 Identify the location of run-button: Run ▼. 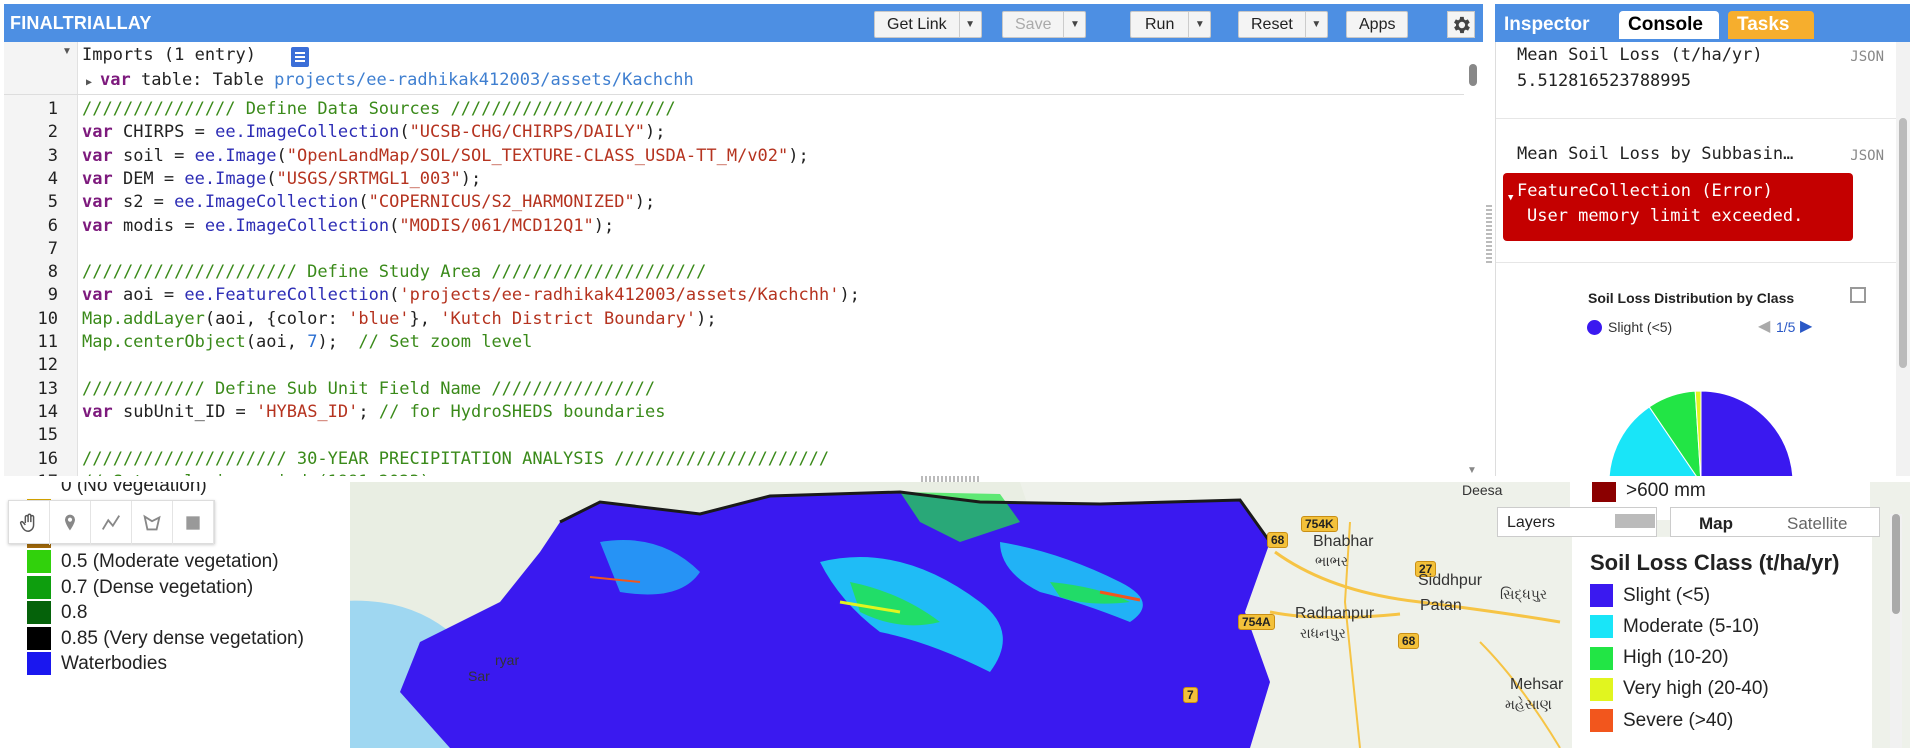
(1171, 24).